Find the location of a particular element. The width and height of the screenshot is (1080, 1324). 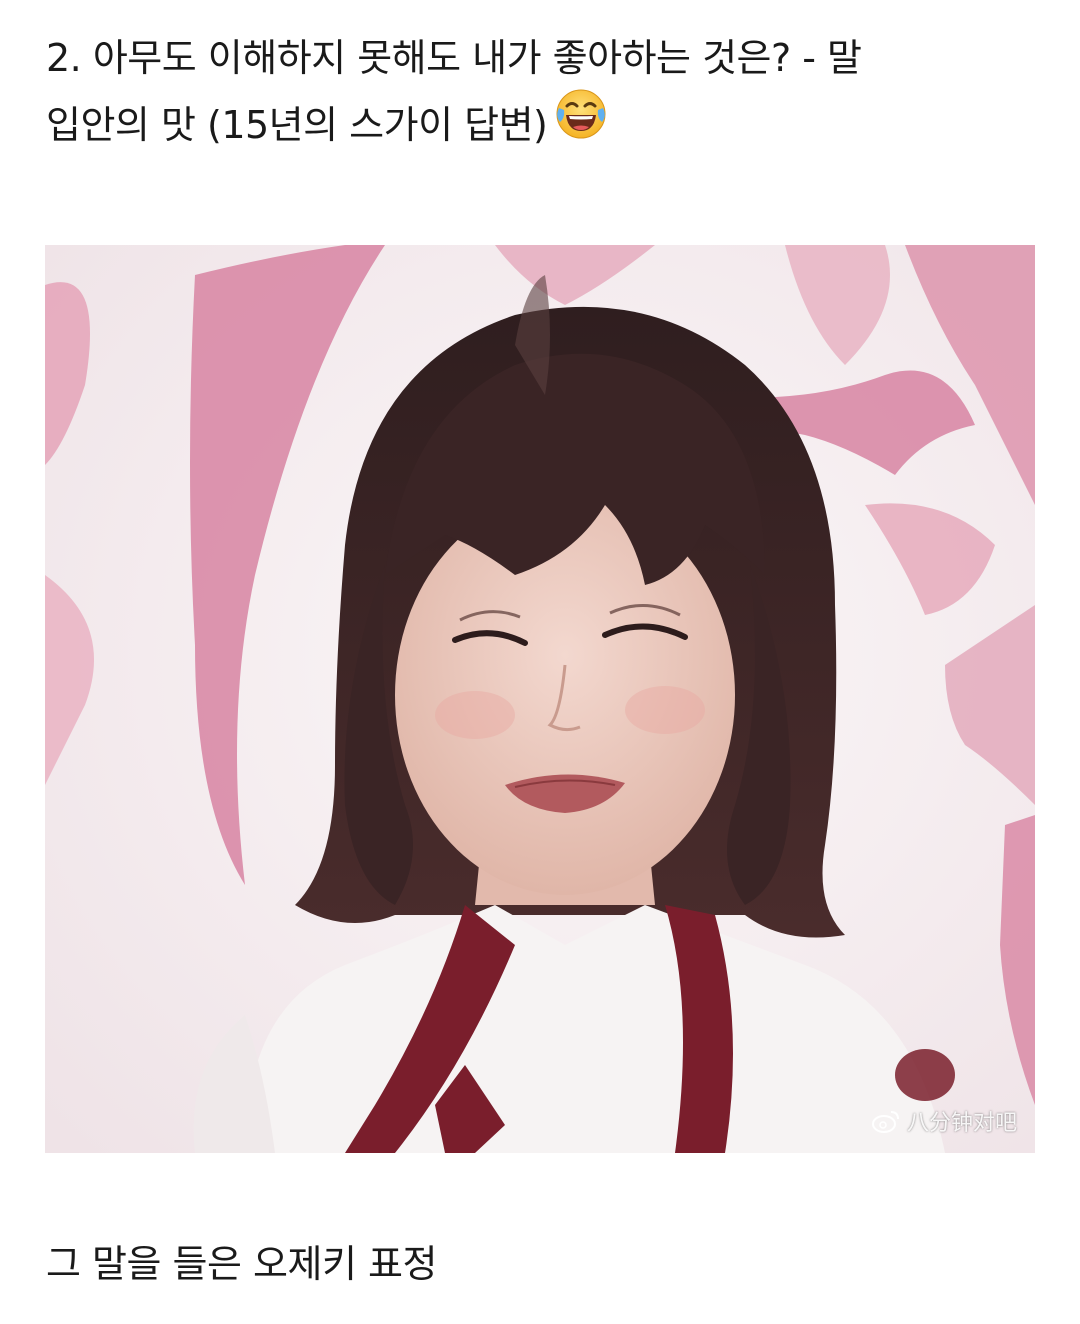

watermark-text: 八分钟对吧 is located at coordinates (961, 1123).